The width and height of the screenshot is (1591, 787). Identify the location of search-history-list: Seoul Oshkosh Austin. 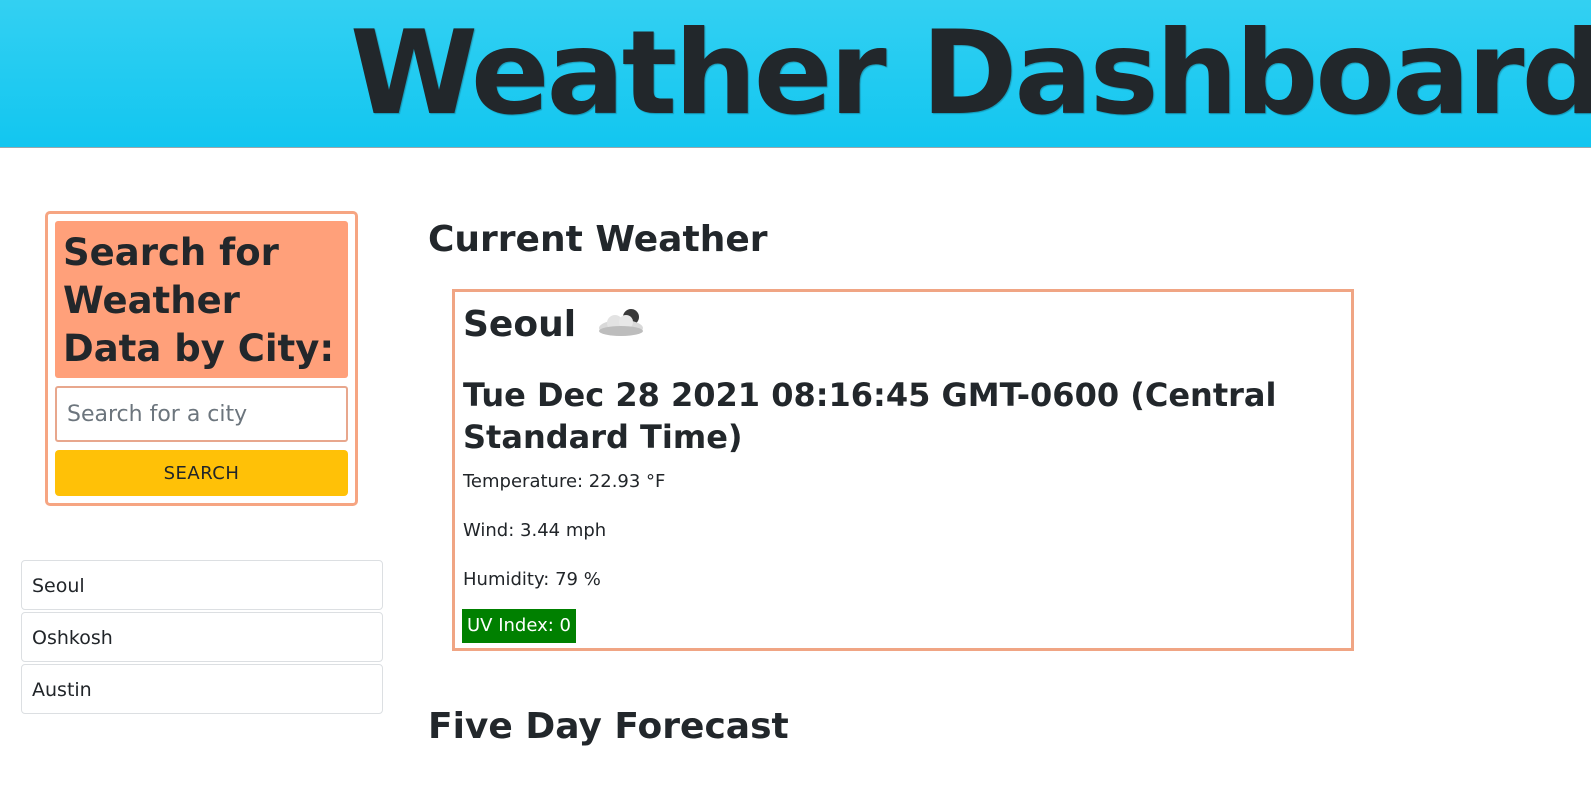
(202, 638).